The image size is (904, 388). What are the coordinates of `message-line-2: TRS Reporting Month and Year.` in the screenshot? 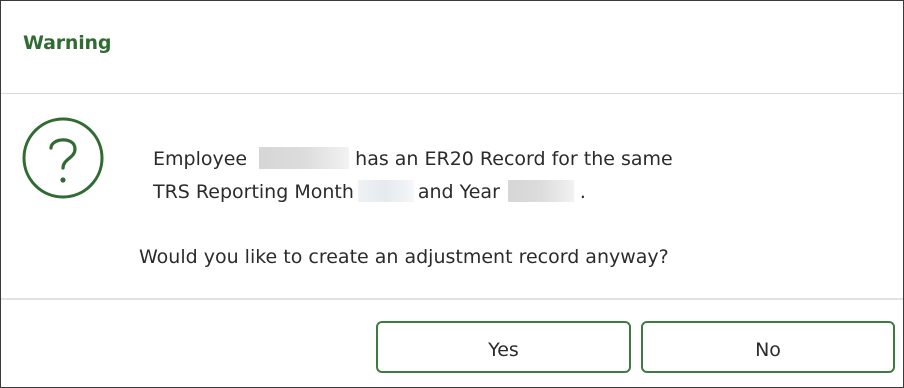 It's located at (369, 192).